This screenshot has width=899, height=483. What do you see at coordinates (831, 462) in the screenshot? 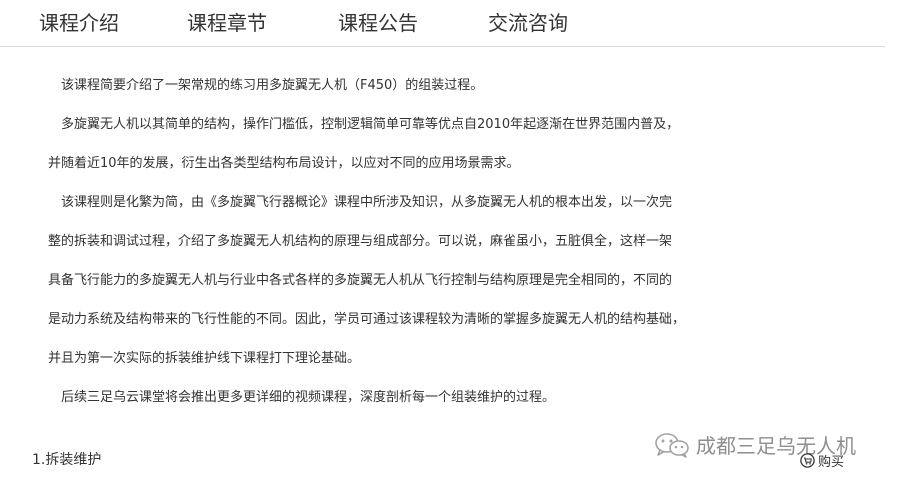
I see `buy-label: 购买` at bounding box center [831, 462].